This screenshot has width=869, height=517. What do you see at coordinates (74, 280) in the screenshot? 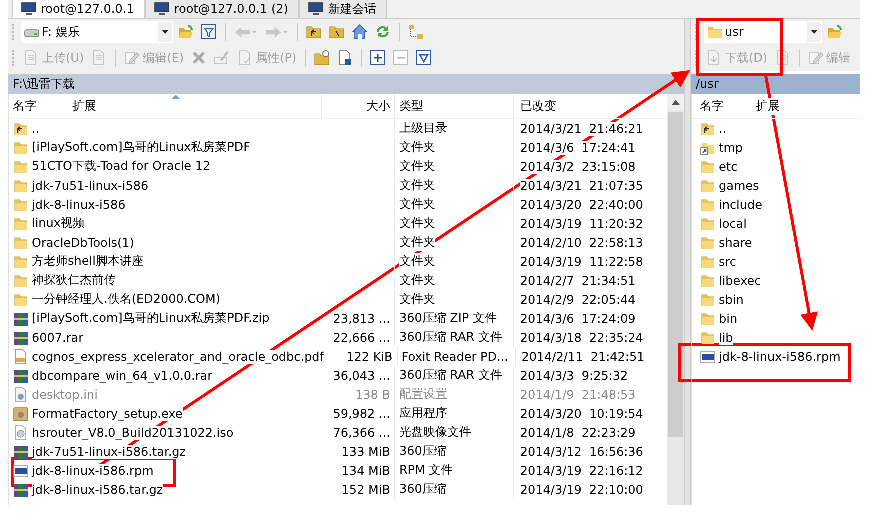
I see `file-name: 神探狄仁杰前传` at bounding box center [74, 280].